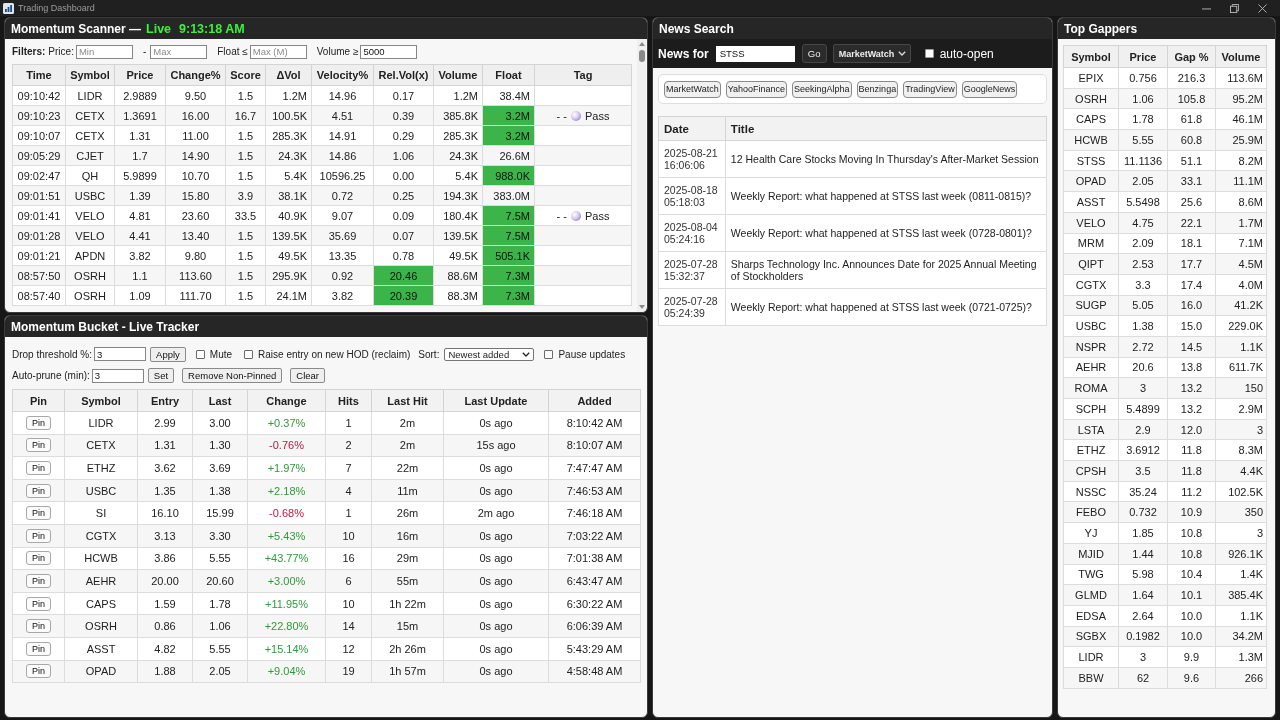  I want to click on table-cell: 3.00, so click(220, 423).